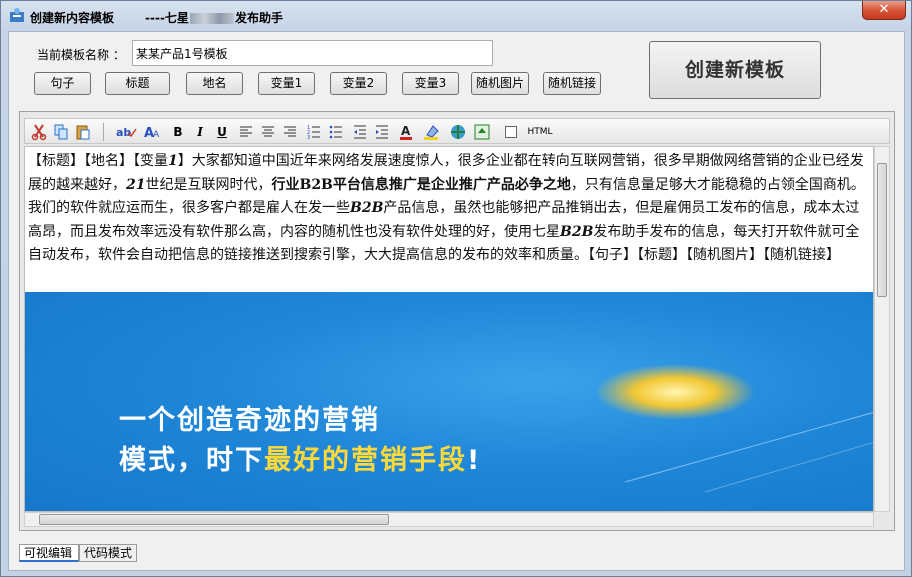 The width and height of the screenshot is (912, 577). Describe the element at coordinates (81, 55) in the screenshot. I see `template-name-label: 当前模板名称 ：` at that location.